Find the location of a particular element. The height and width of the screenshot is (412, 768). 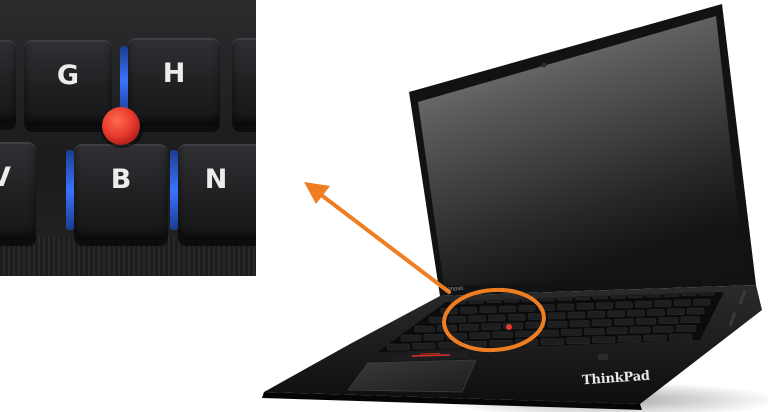

webcam-icon is located at coordinates (544, 65).